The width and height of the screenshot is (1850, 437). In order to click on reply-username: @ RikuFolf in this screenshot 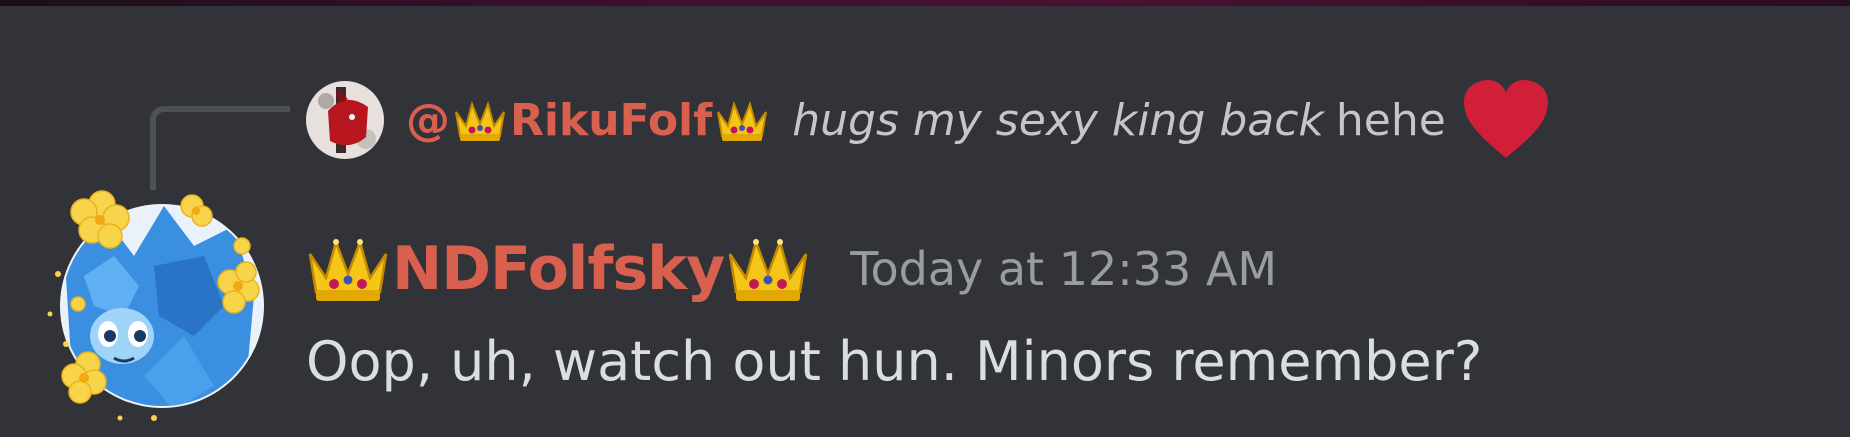, I will do `click(589, 120)`.